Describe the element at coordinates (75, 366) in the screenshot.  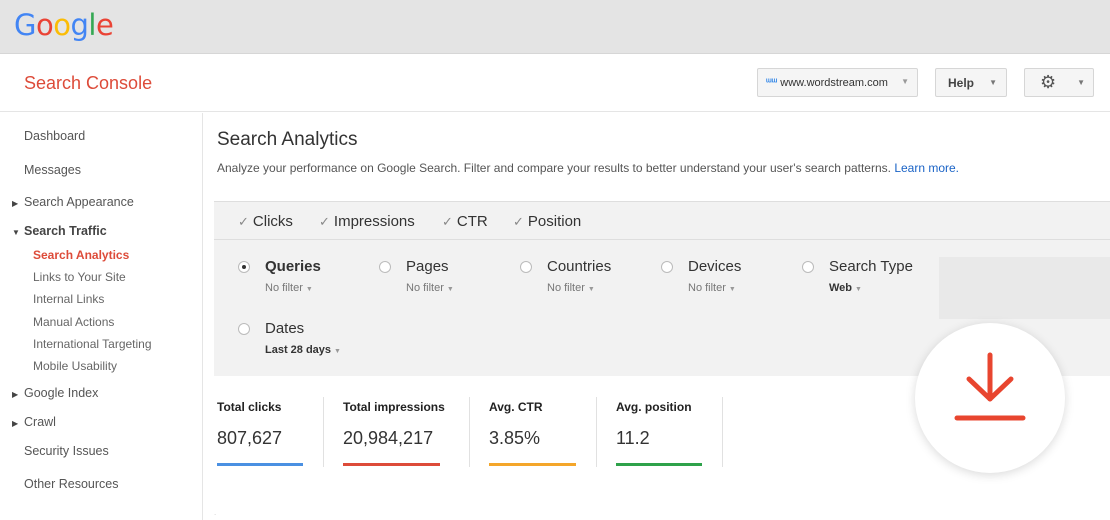
I see `sidebar-subitem-mobile-usability: Mobile Usability` at that location.